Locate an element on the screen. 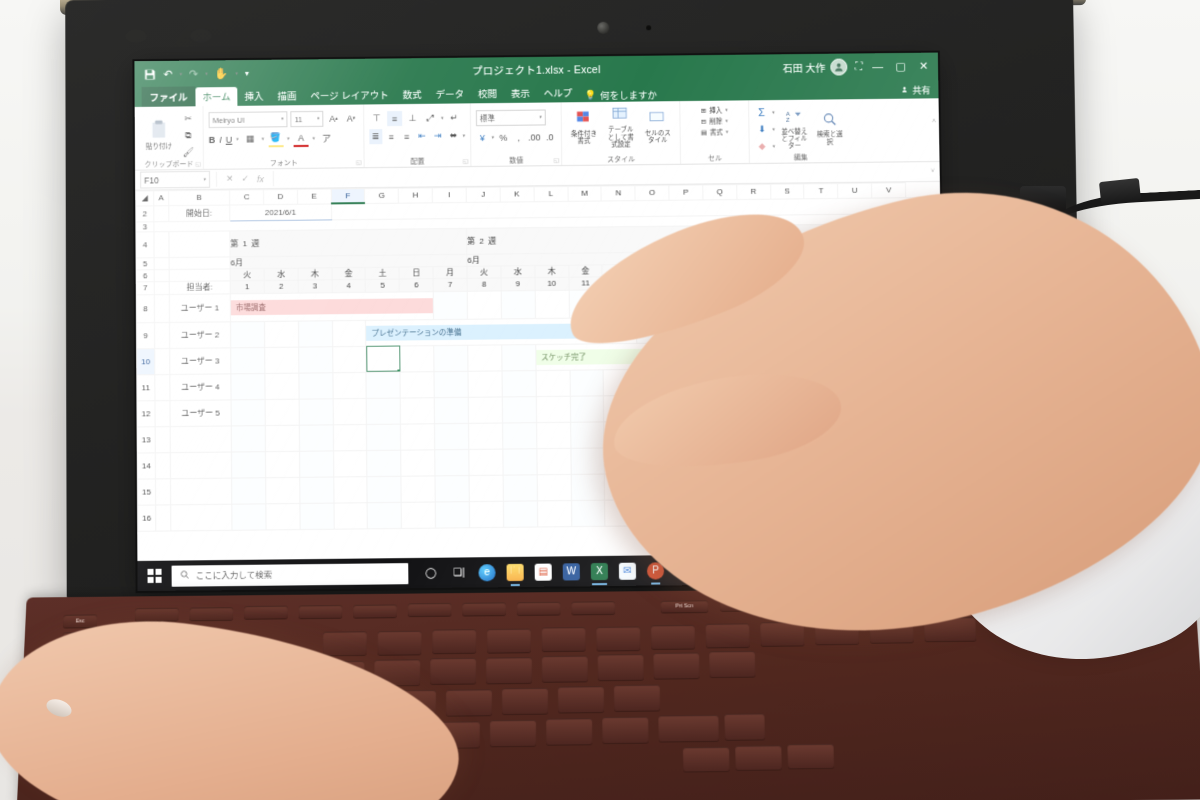 The height and width of the screenshot is (800, 1200). column-header-U: U is located at coordinates (854, 190).